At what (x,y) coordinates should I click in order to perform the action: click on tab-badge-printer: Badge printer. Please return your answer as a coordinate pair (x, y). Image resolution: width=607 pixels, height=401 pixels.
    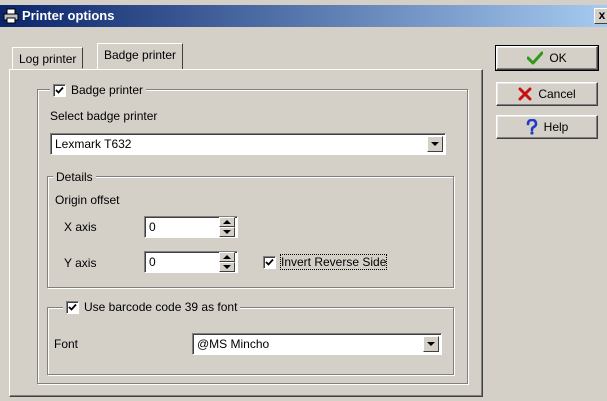
    Looking at the image, I should click on (140, 56).